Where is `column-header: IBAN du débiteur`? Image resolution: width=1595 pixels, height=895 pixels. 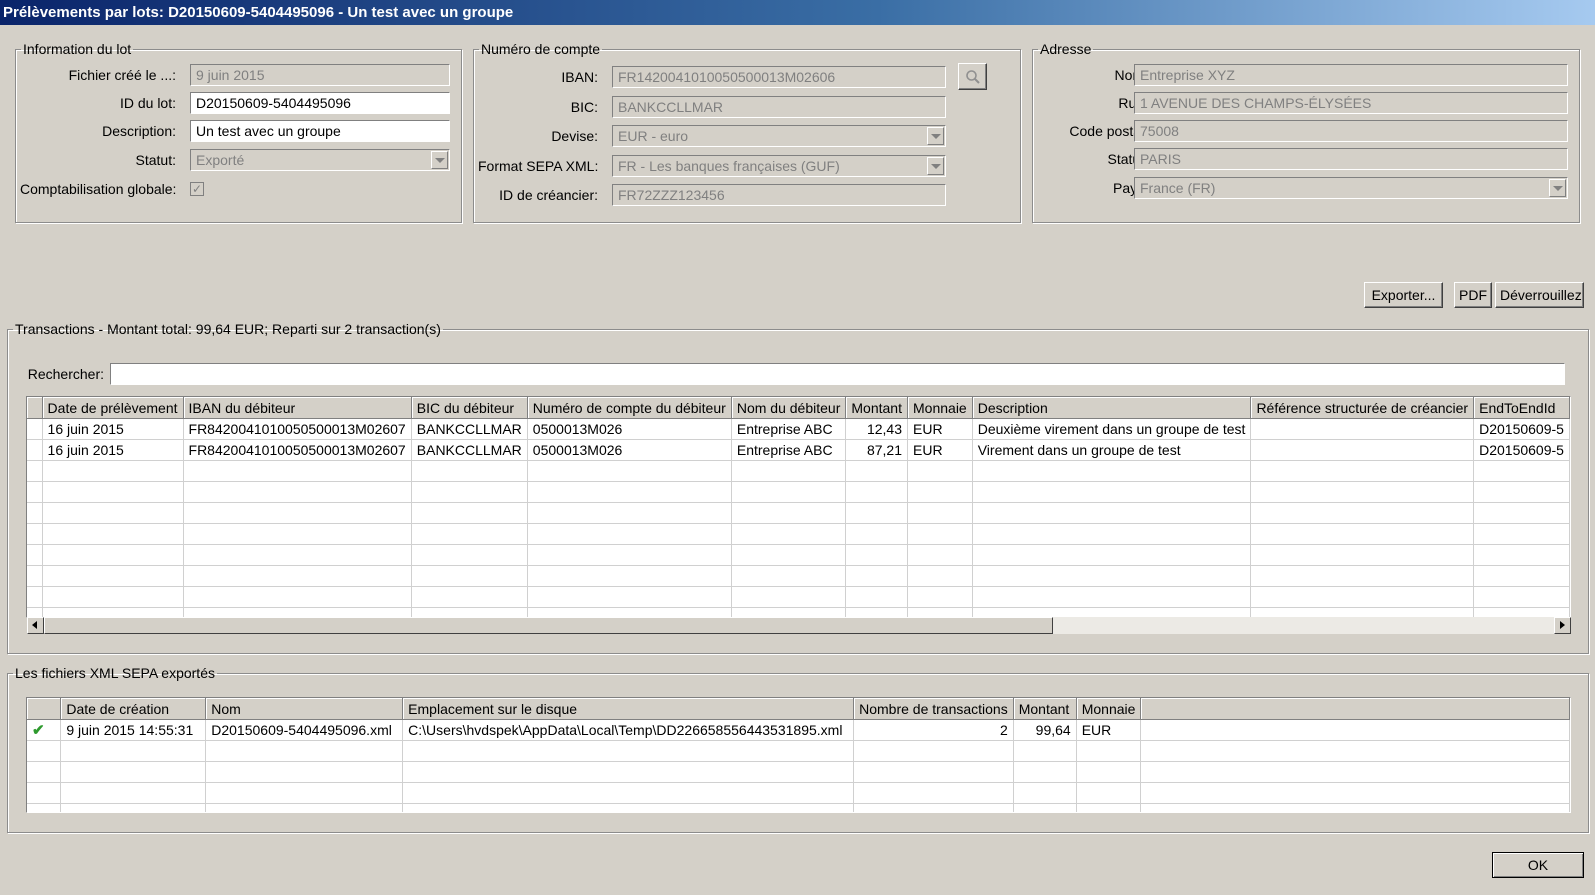 column-header: IBAN du débiteur is located at coordinates (297, 408).